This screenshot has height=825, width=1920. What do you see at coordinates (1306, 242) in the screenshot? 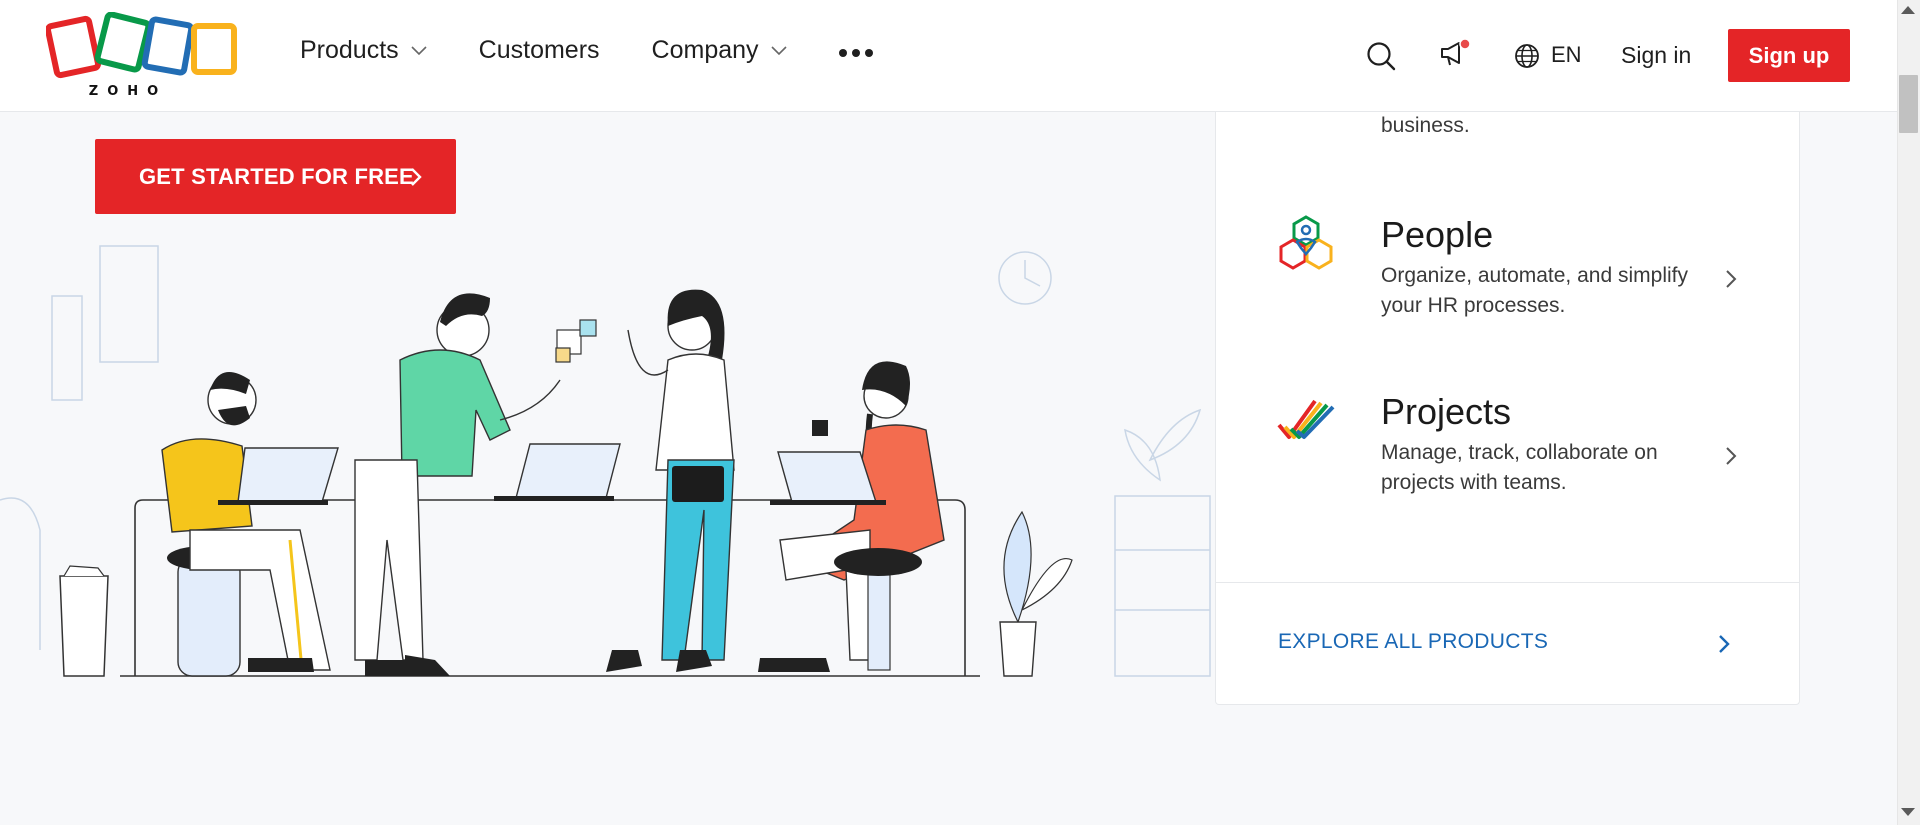
I see `people-hexagon-icon` at bounding box center [1306, 242].